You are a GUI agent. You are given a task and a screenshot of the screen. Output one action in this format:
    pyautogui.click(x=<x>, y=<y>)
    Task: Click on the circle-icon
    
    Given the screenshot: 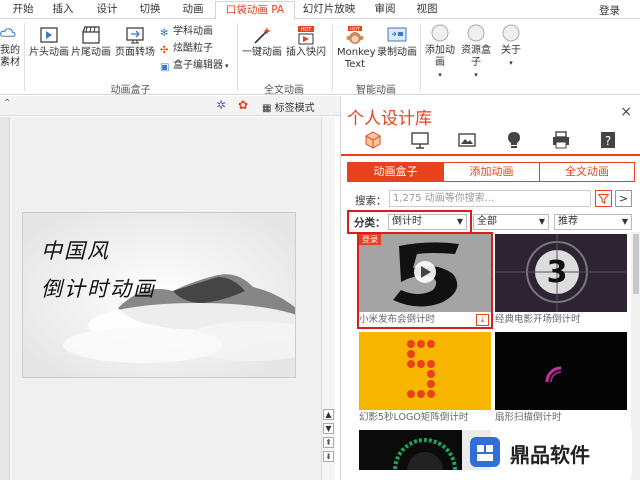 What is the action you would take?
    pyautogui.click(x=476, y=33)
    